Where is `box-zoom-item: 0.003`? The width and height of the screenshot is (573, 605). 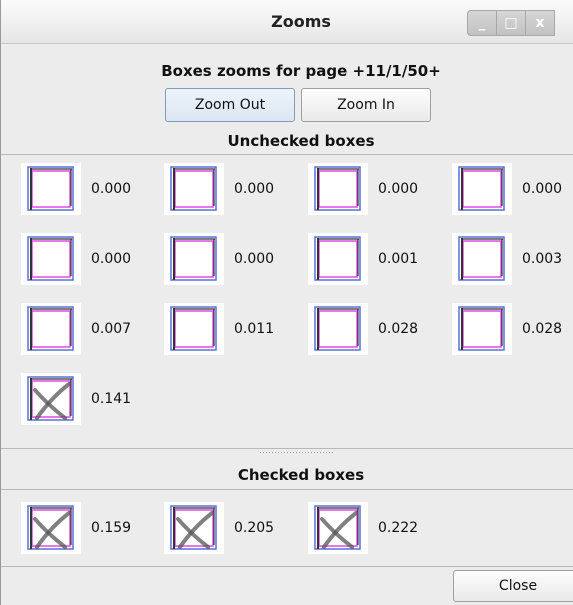 box-zoom-item: 0.003 is located at coordinates (512, 259).